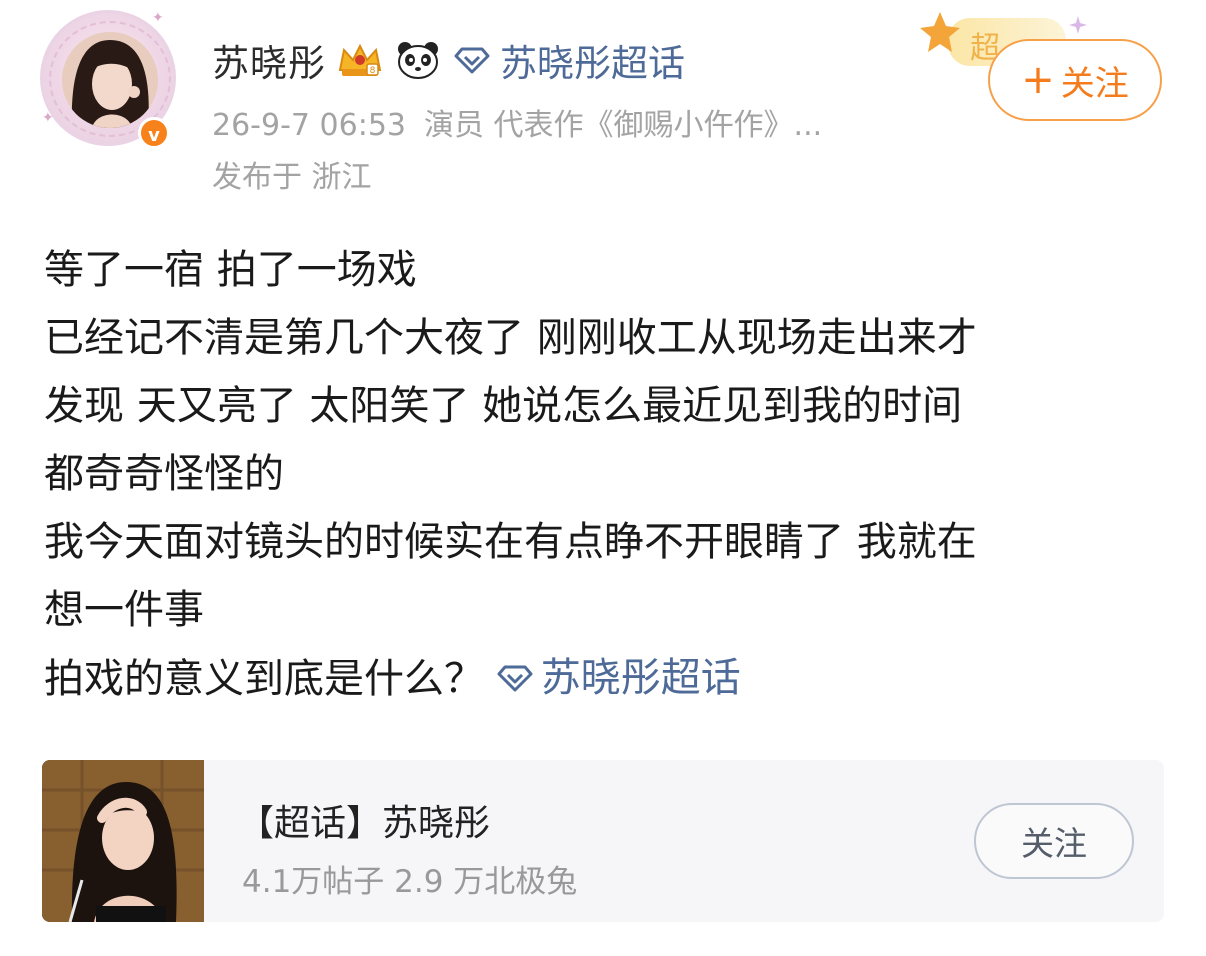  Describe the element at coordinates (124, 610) in the screenshot. I see `post-line: 想一件事` at that location.